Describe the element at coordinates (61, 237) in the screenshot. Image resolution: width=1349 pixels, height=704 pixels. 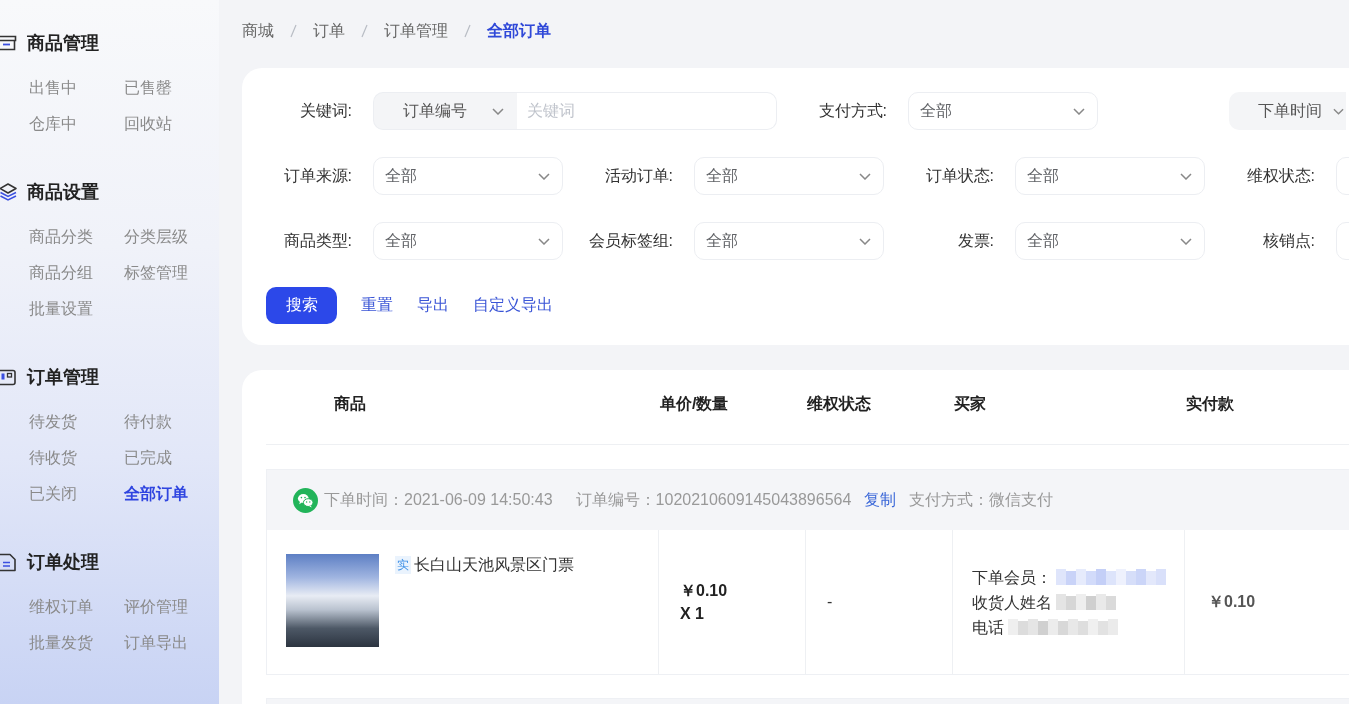
I see `sidebar-link: 商品分类` at that location.